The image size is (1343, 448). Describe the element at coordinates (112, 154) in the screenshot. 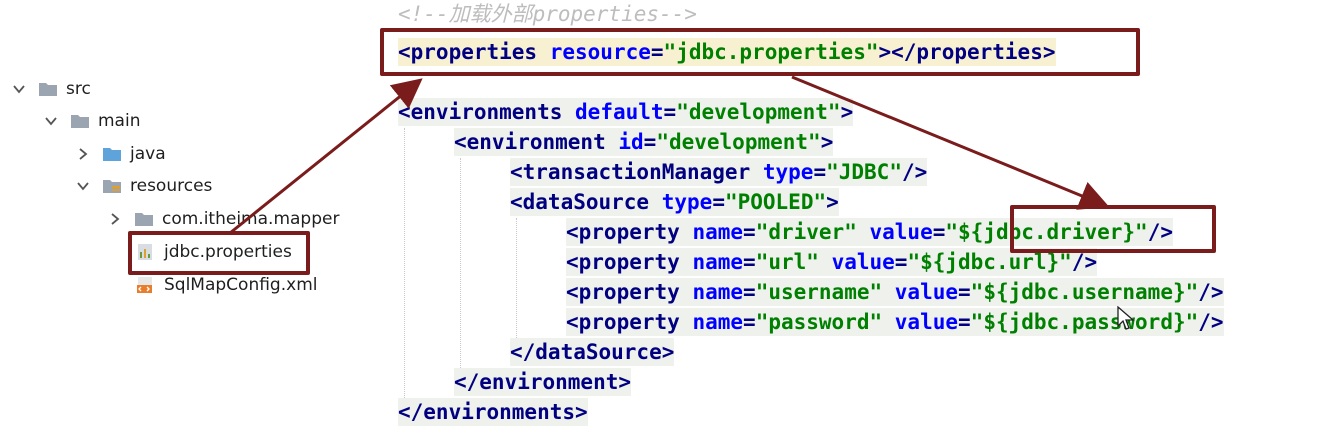

I see `source-folder-icon` at that location.